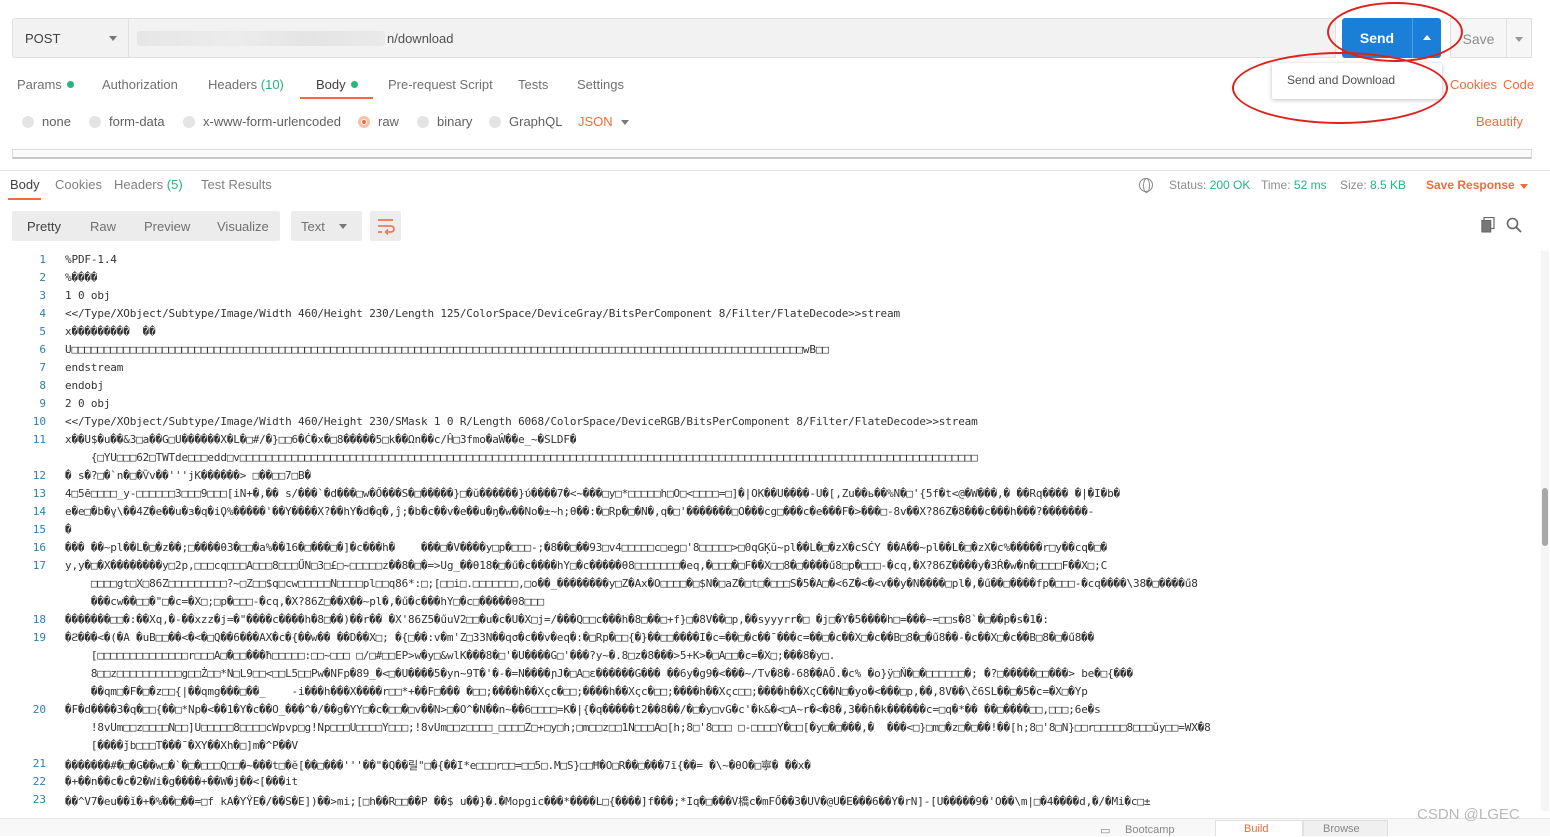  I want to click on tab-label: Body, so click(331, 84).